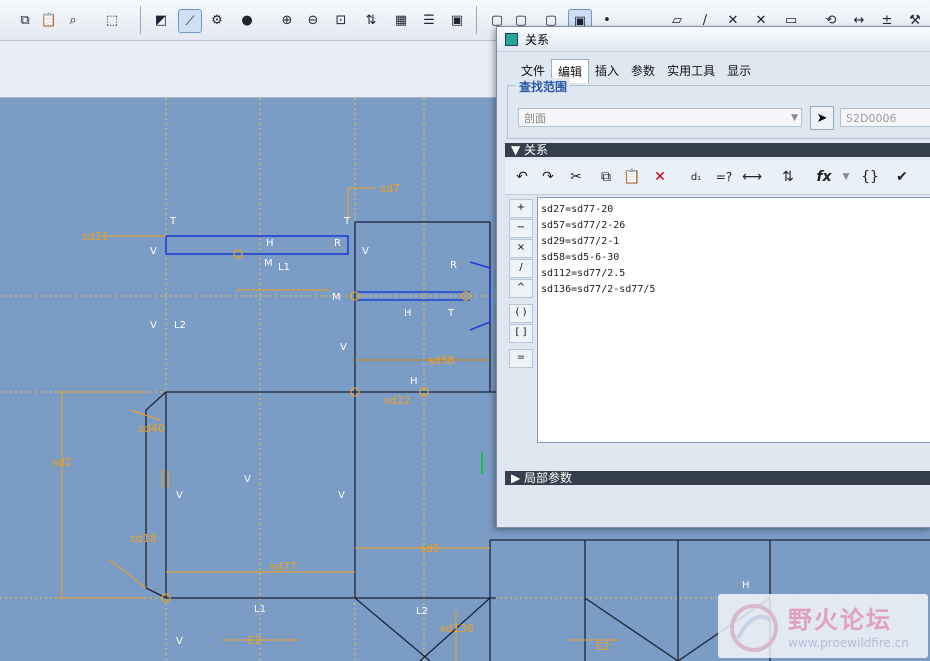  What do you see at coordinates (870, 177) in the screenshot?
I see `braces-icon: {}` at bounding box center [870, 177].